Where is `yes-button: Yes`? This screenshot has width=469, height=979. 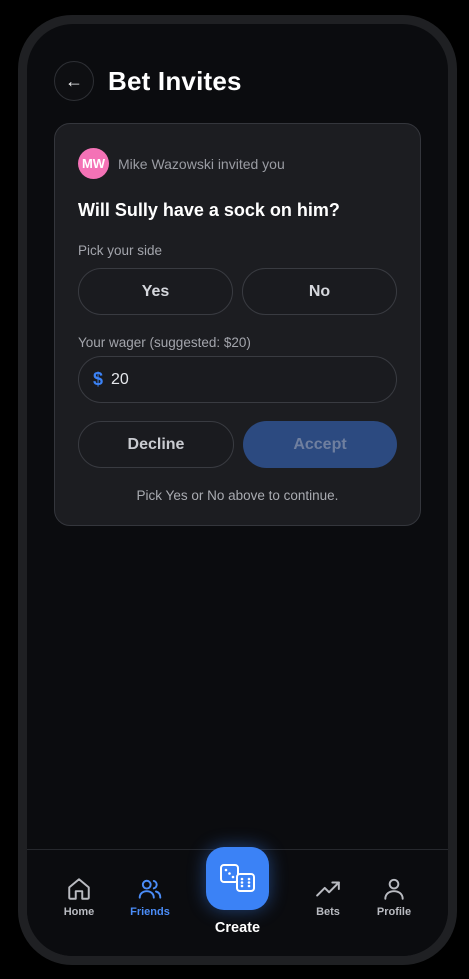
yes-button: Yes is located at coordinates (155, 291).